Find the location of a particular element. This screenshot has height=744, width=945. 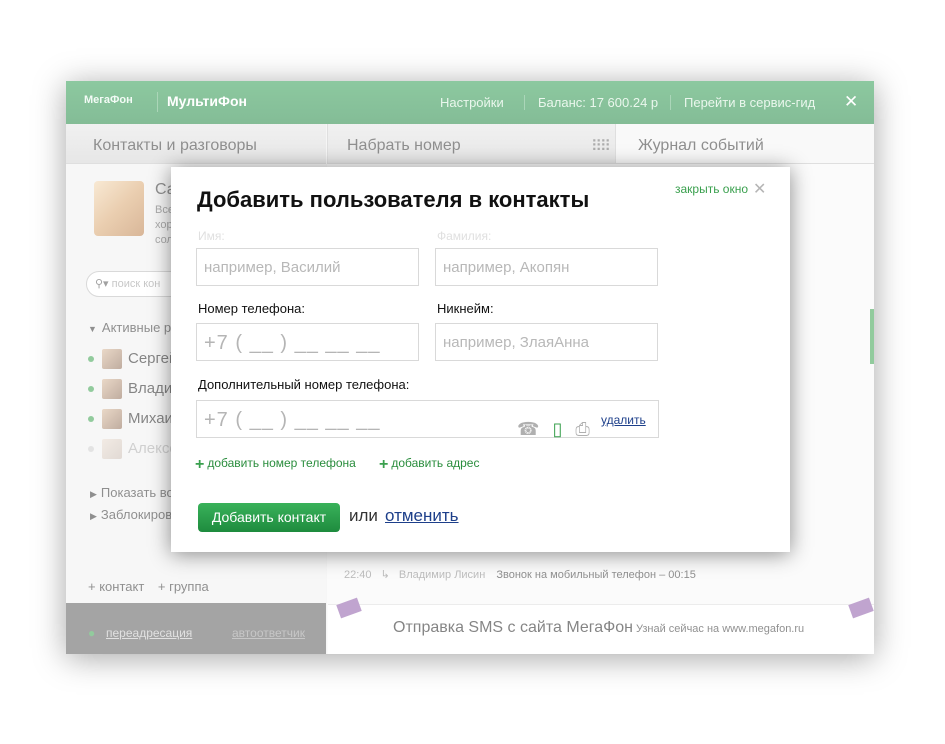

mobile-phone-icon: ▯ is located at coordinates (557, 429).